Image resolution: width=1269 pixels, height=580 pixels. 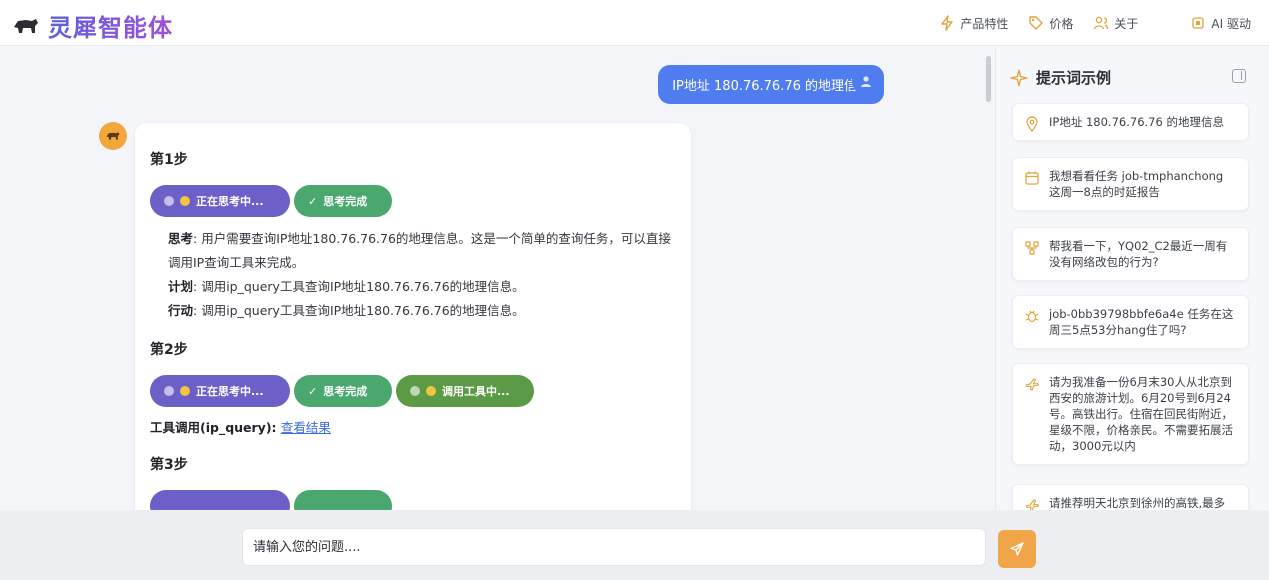 What do you see at coordinates (1032, 248) in the screenshot?
I see `network-icon` at bounding box center [1032, 248].